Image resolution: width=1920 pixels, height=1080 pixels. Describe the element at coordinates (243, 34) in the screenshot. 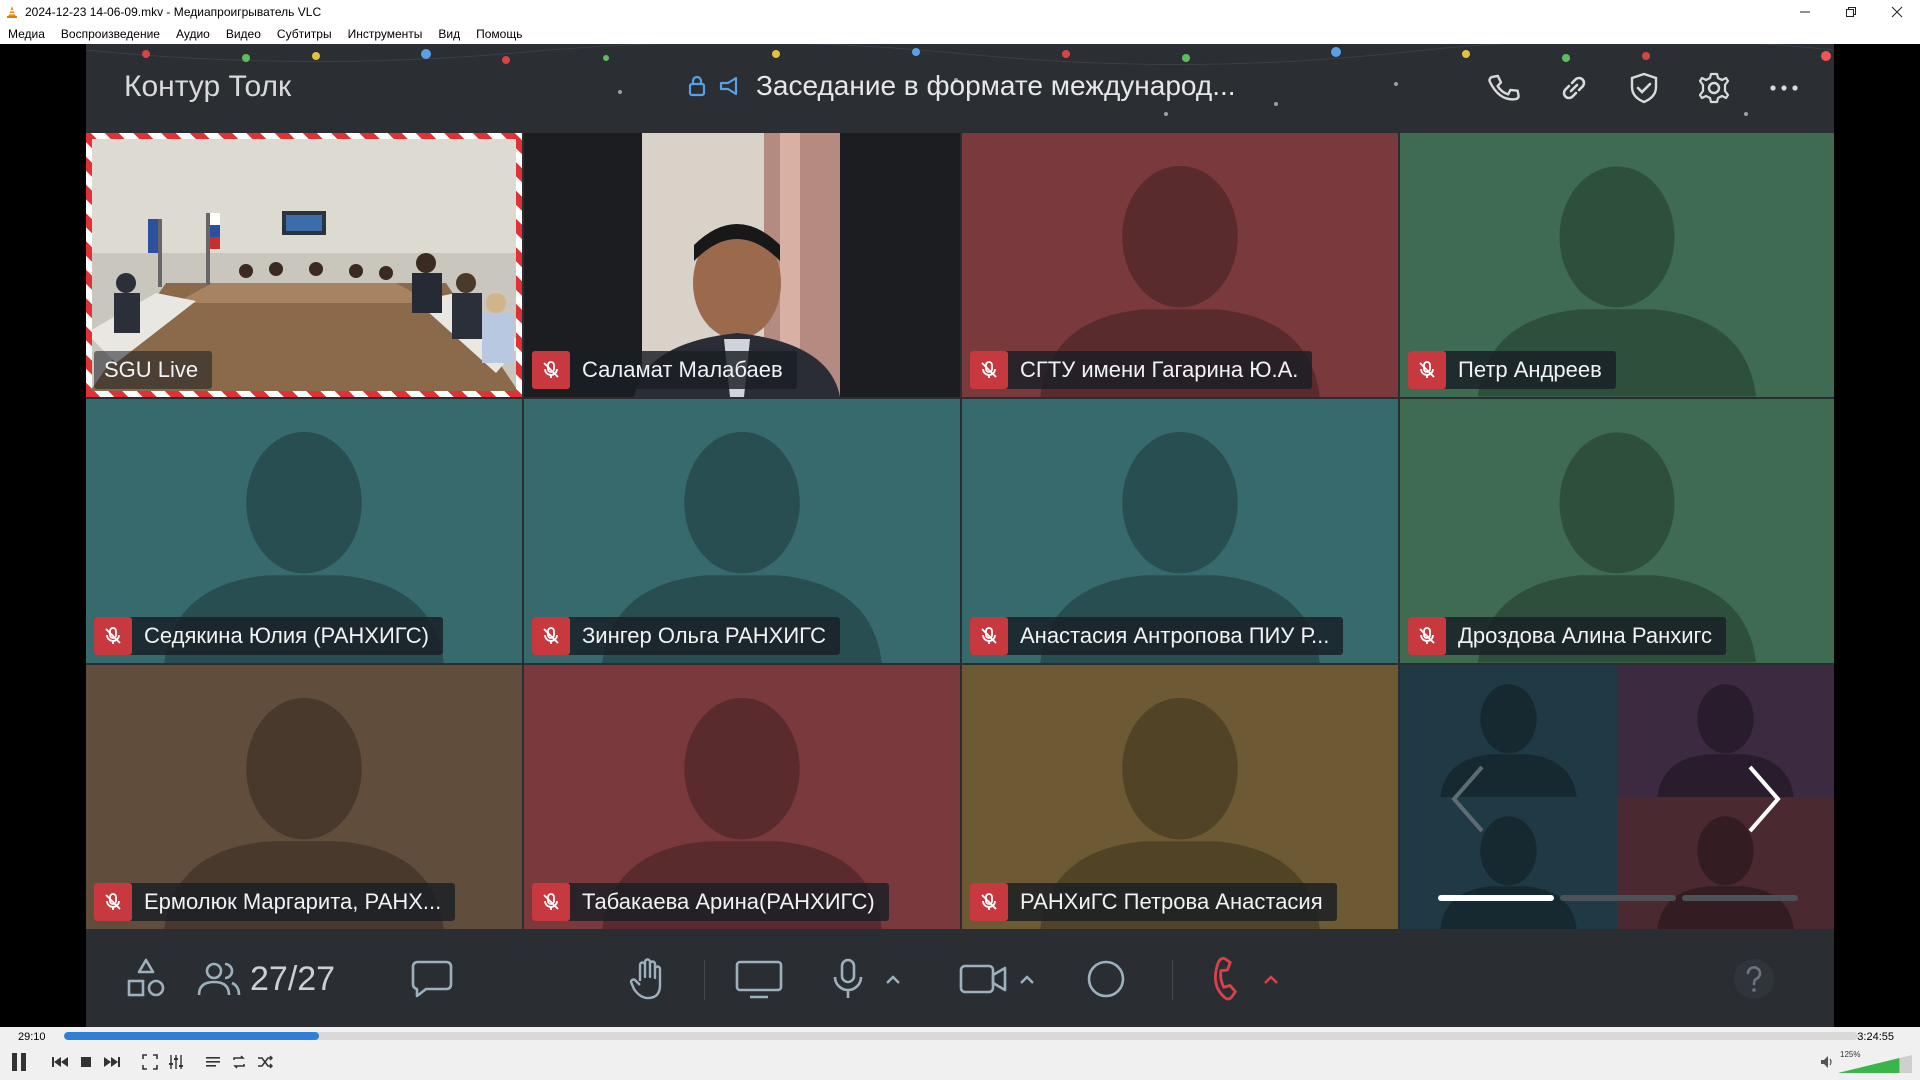

I see `menu-video: Видео` at that location.